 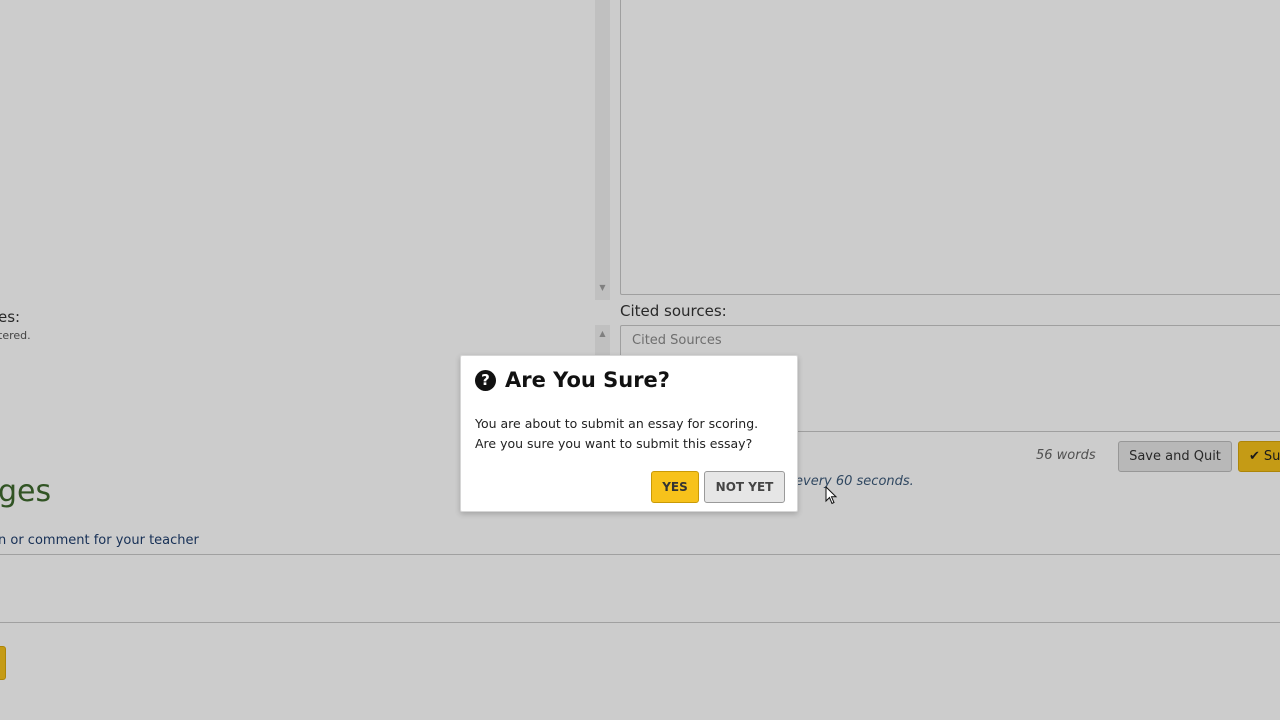 What do you see at coordinates (675, 487) in the screenshot?
I see `yes-button: YES` at bounding box center [675, 487].